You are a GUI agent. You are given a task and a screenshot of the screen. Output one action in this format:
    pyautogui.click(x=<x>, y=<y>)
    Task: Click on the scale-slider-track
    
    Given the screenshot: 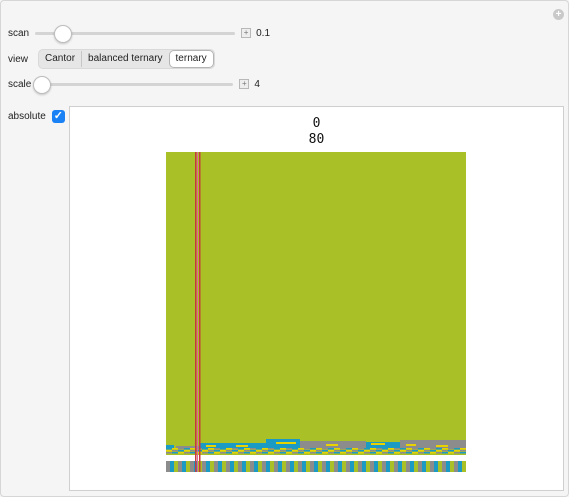 What is the action you would take?
    pyautogui.click(x=133, y=84)
    